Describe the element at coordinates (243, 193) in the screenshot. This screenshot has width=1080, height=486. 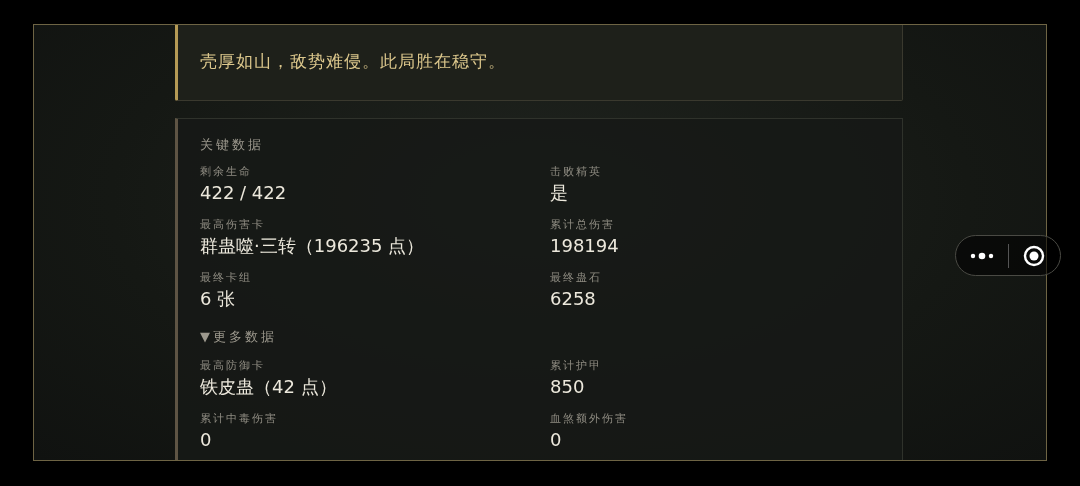
I see `stat-value: 422 / 422` at that location.